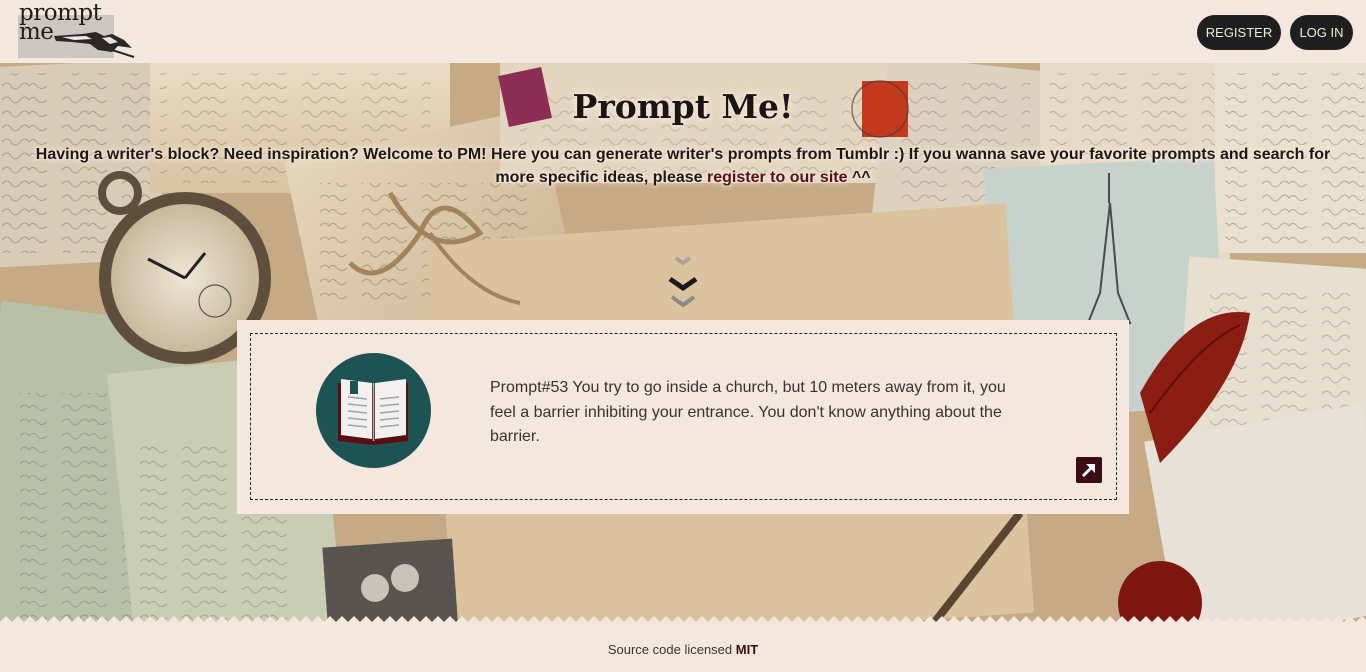  Describe the element at coordinates (671, 649) in the screenshot. I see `footer-text: Source code licensed` at that location.